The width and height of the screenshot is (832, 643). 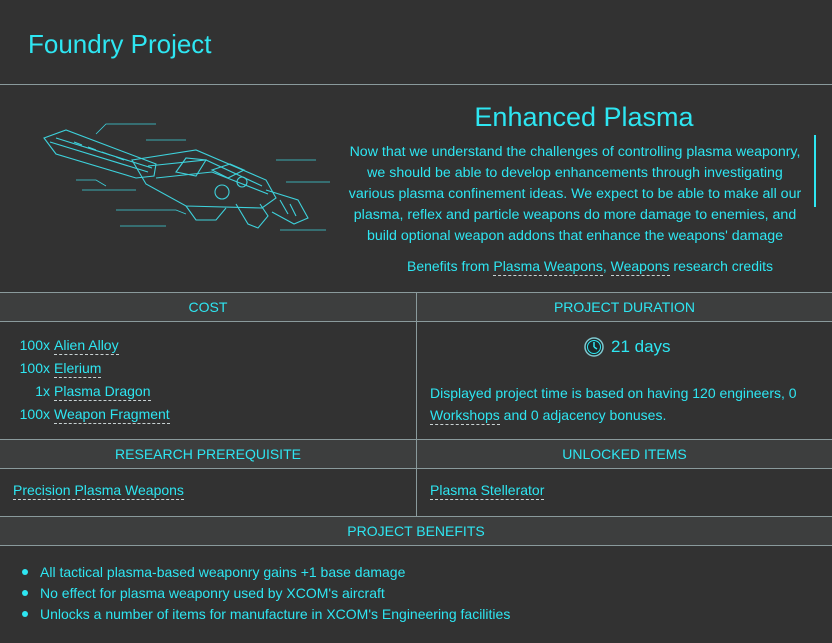 I want to click on cost-quantity: 1x, so click(x=42, y=391).